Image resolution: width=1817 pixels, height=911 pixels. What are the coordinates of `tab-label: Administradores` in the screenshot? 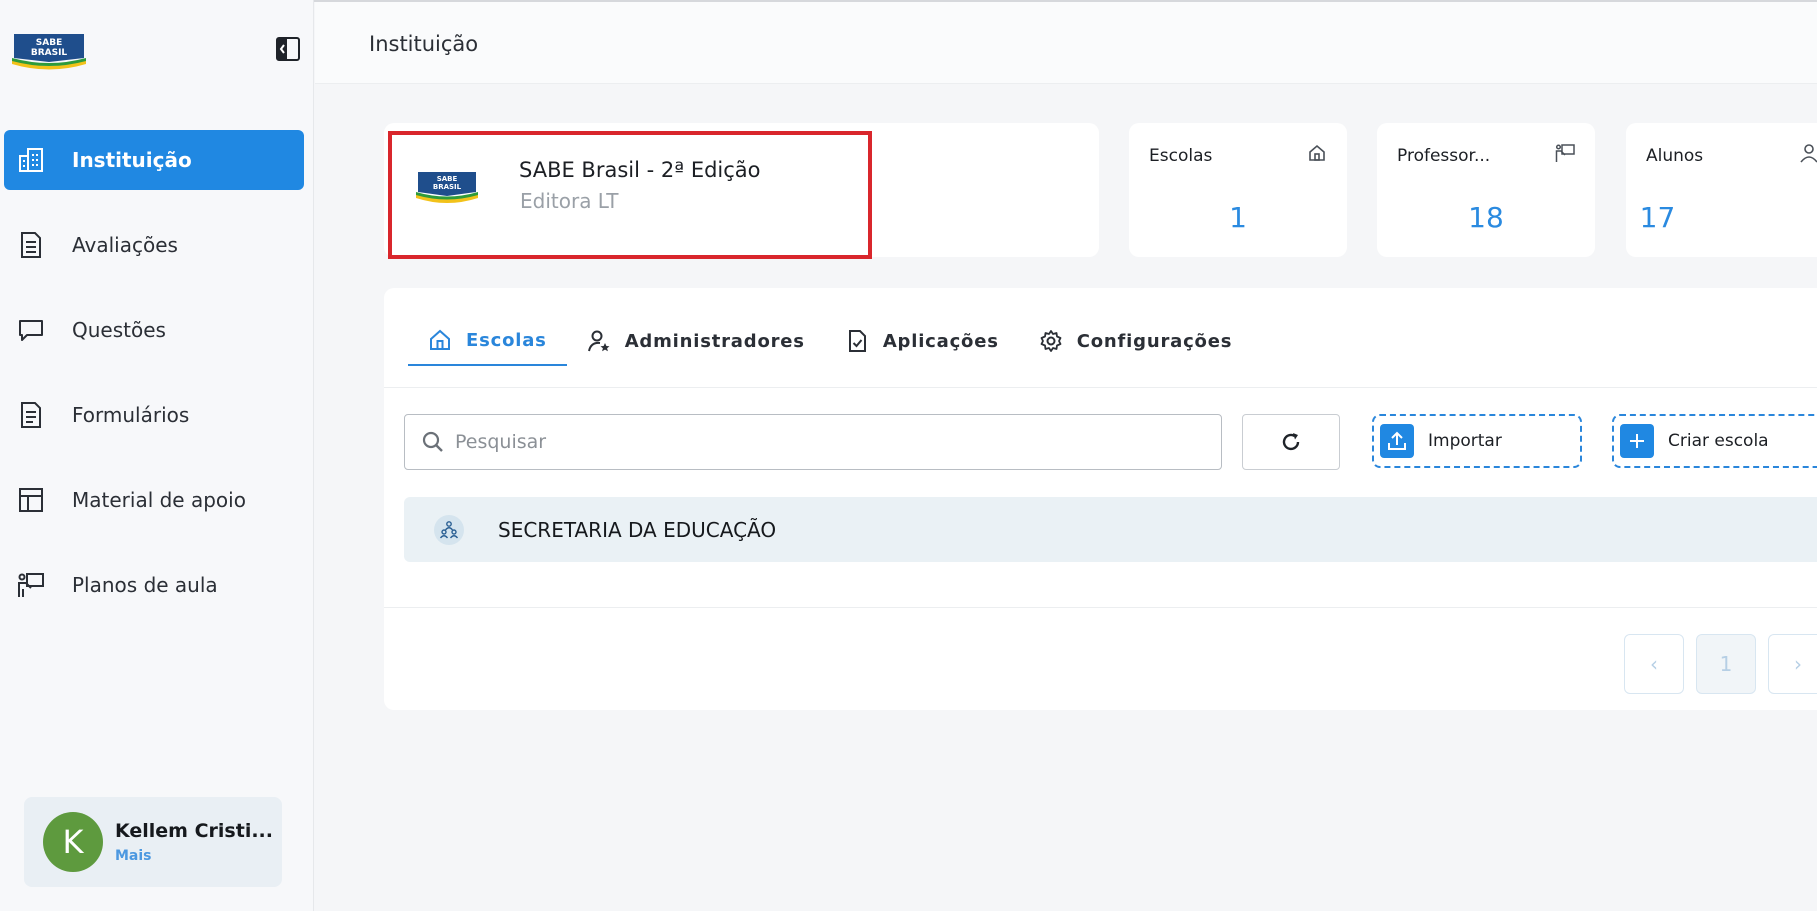 It's located at (714, 341).